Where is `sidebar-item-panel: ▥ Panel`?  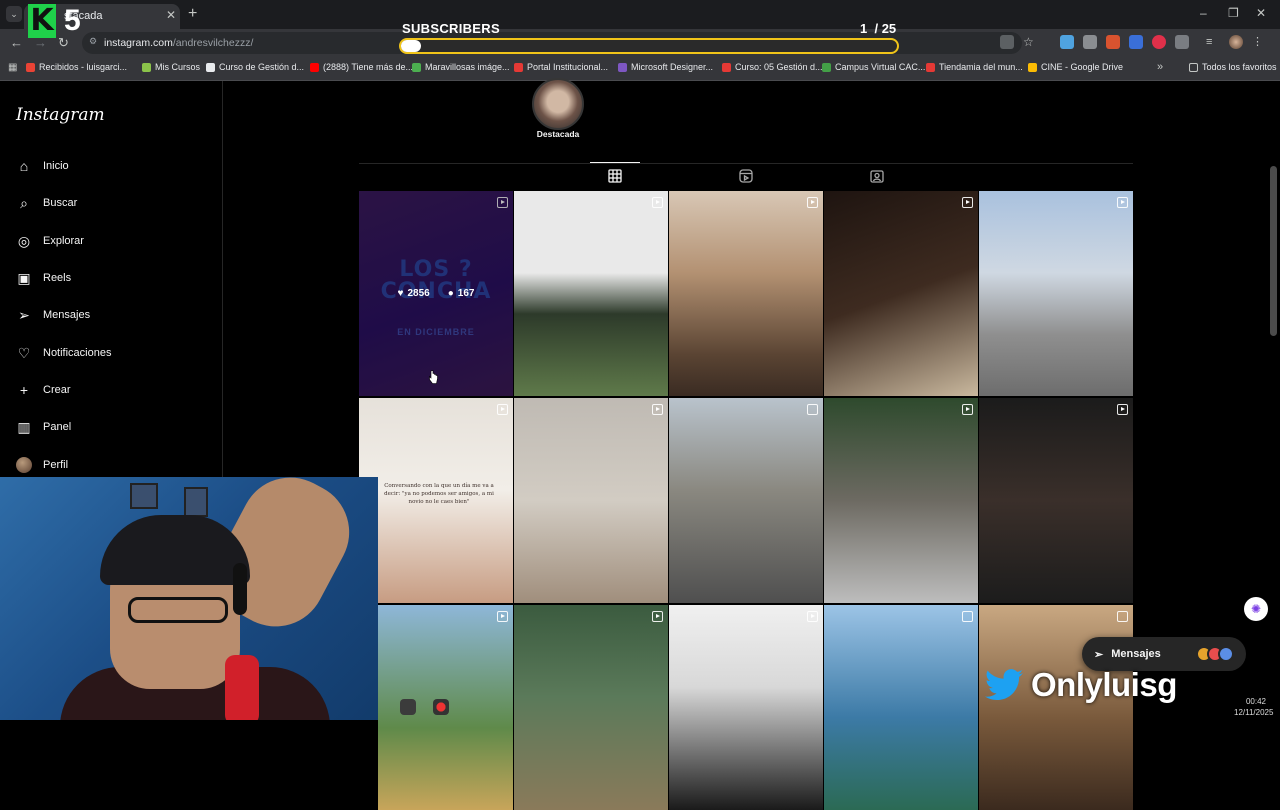 sidebar-item-panel: ▥ Panel is located at coordinates (43, 427).